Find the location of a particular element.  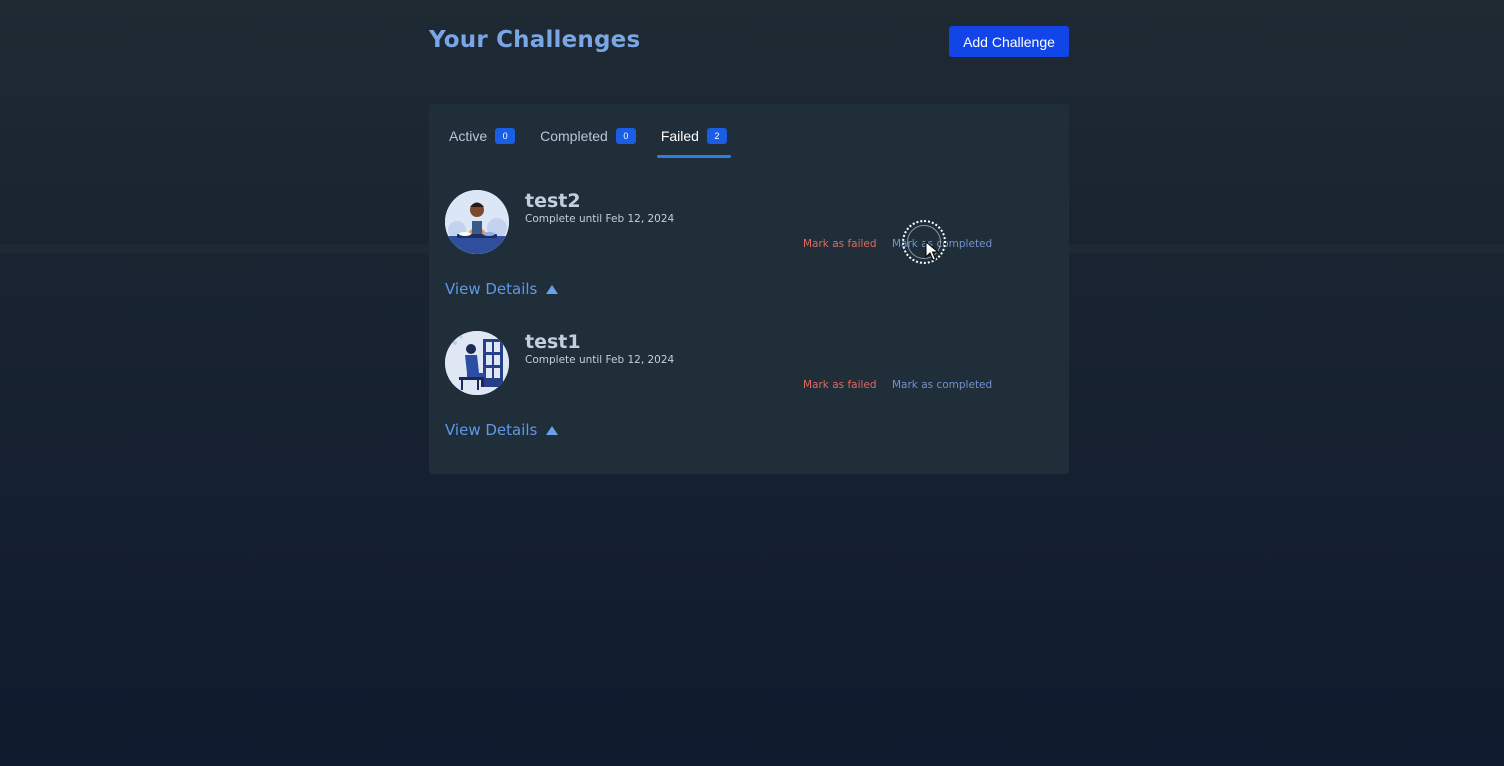

tab-active: Active 0 is located at coordinates (482, 142).